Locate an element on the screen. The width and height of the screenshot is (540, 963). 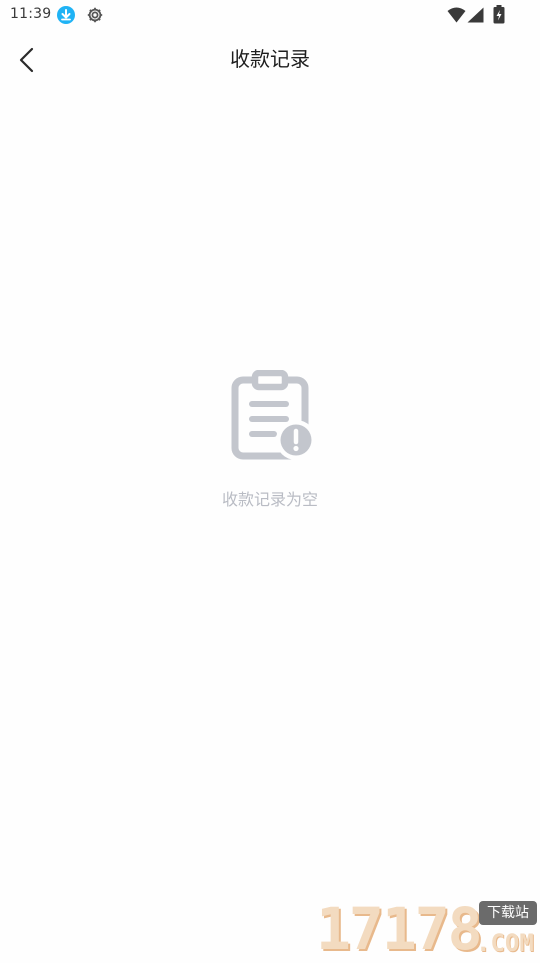
status-time: 11:39 is located at coordinates (31, 14).